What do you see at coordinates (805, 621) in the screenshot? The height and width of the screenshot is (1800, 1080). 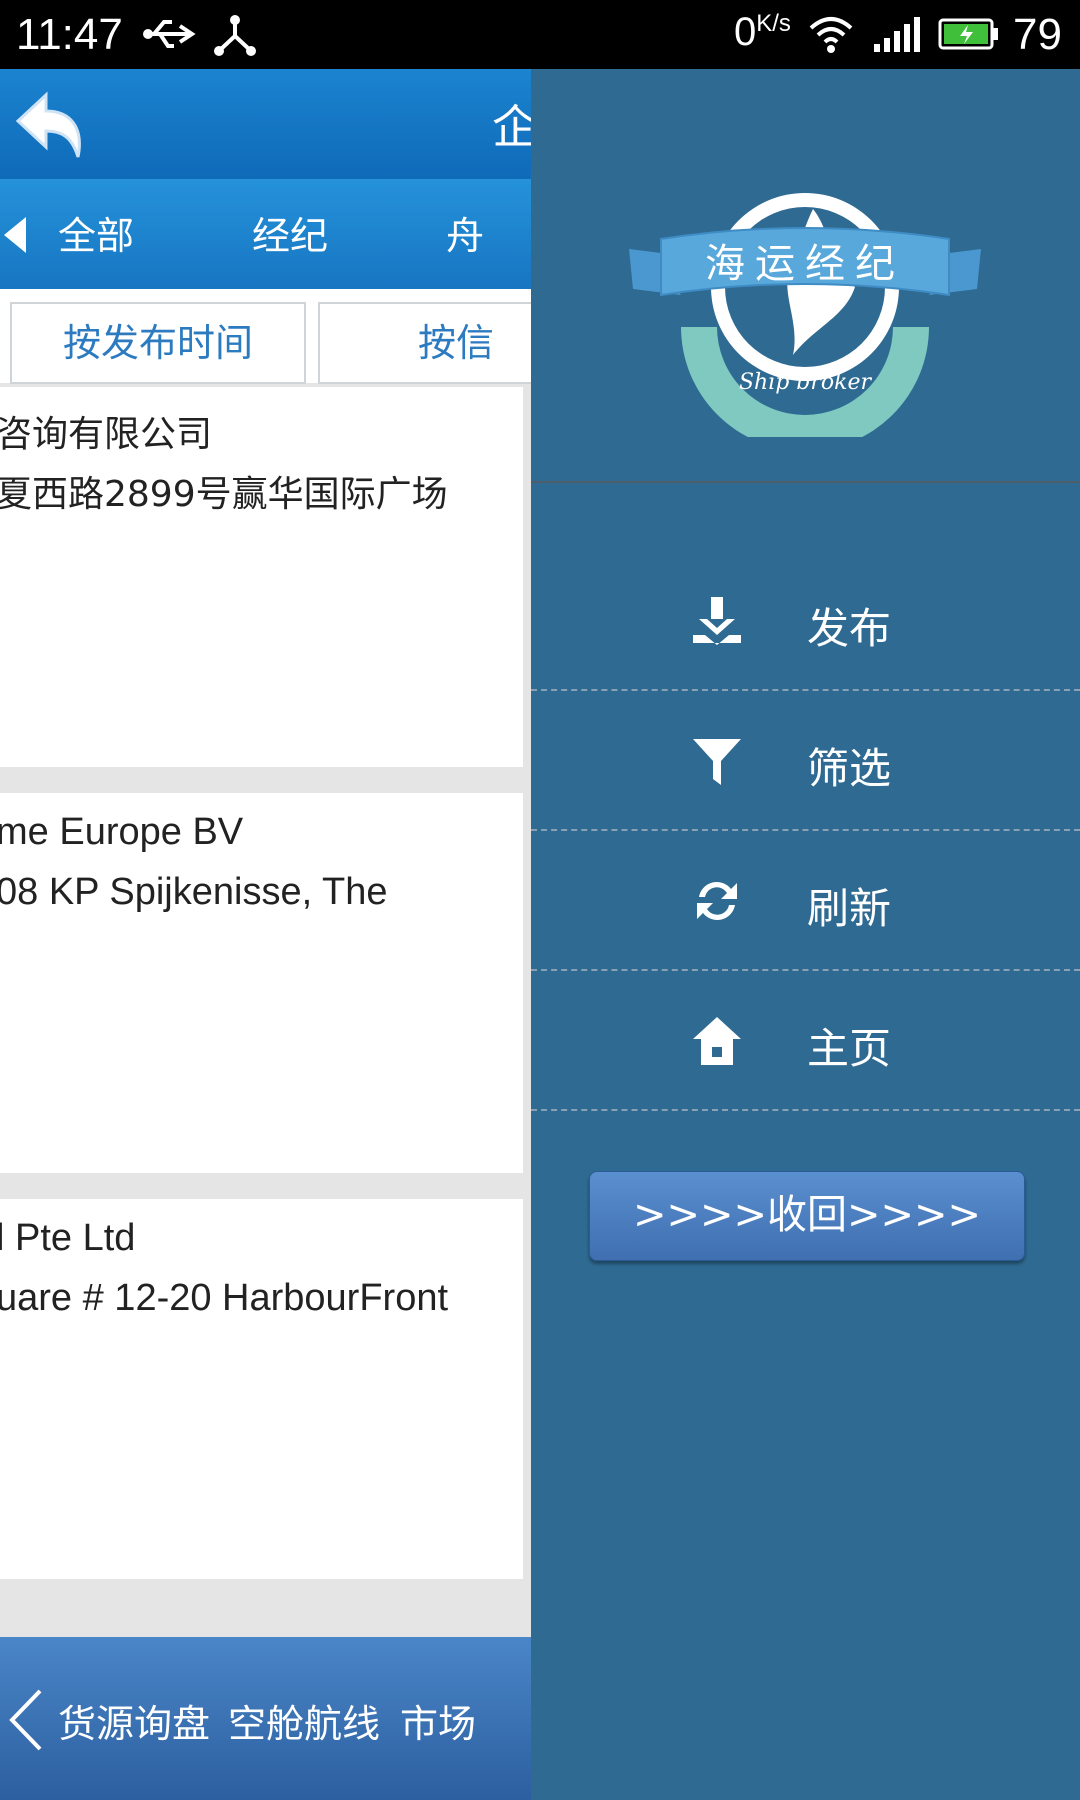 I see `menu-item-publish: 发布` at bounding box center [805, 621].